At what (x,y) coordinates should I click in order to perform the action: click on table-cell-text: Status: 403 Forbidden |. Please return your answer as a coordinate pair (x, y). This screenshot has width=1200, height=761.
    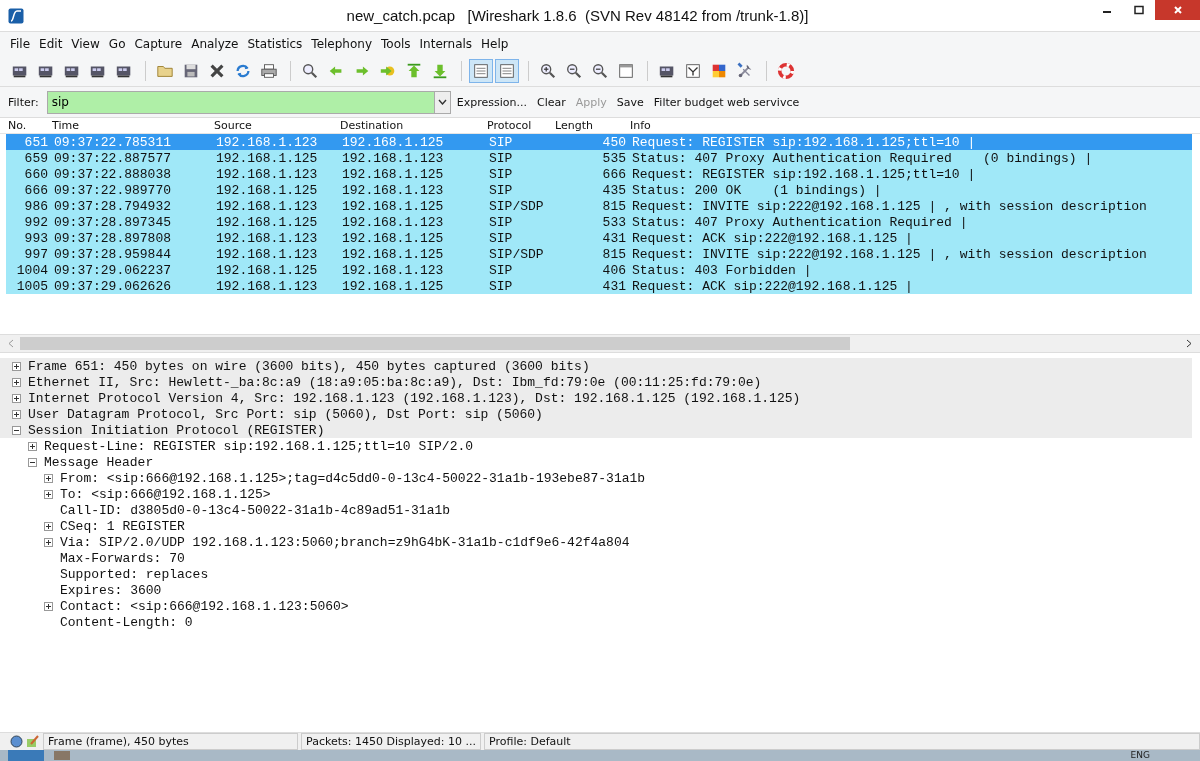
    Looking at the image, I should click on (722, 270).